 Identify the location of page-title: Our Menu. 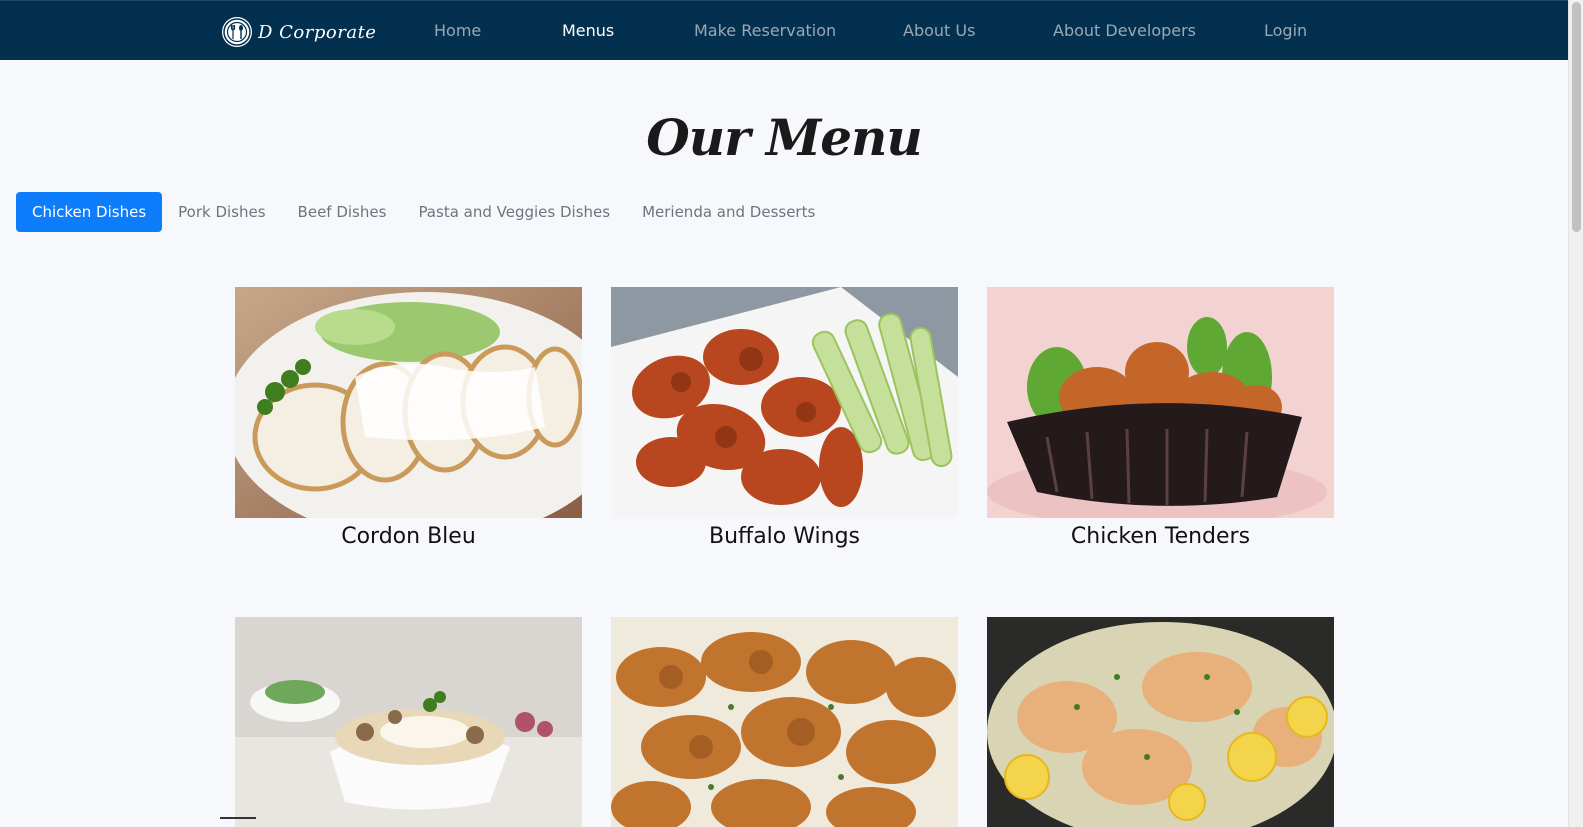
(784, 137).